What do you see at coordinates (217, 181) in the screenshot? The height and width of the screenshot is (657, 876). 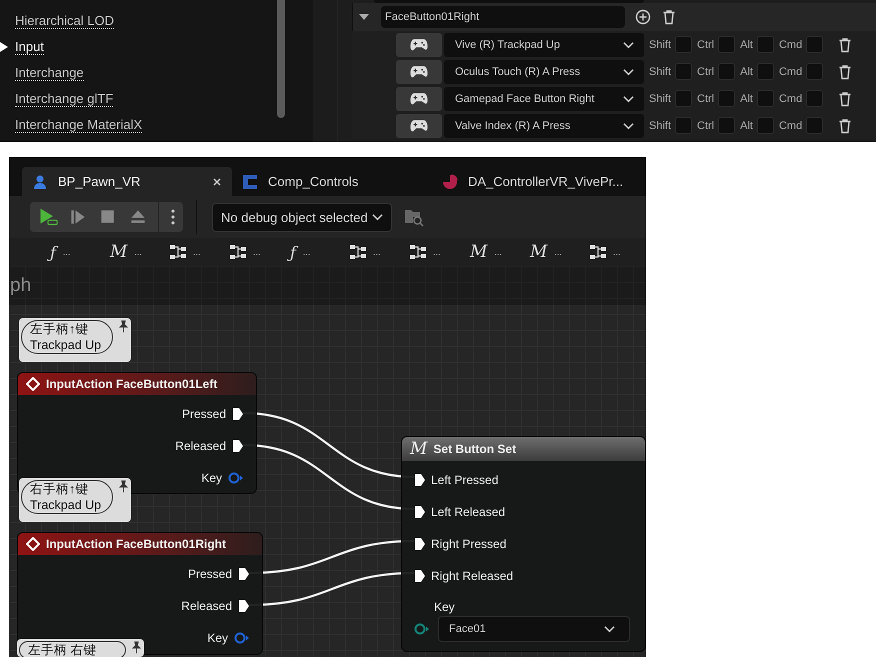 I see `close-icon` at bounding box center [217, 181].